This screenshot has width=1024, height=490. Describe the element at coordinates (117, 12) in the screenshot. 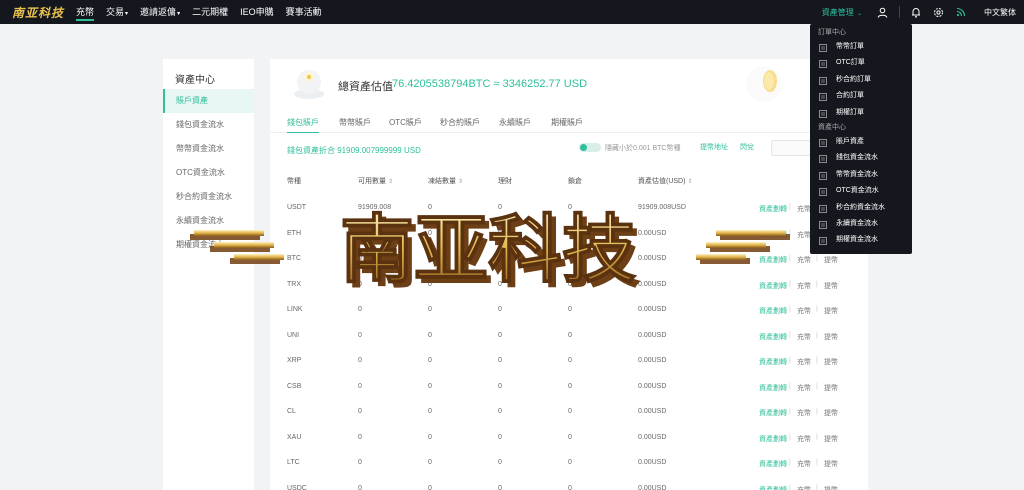

I see `nav-item-1: 交易▾` at that location.